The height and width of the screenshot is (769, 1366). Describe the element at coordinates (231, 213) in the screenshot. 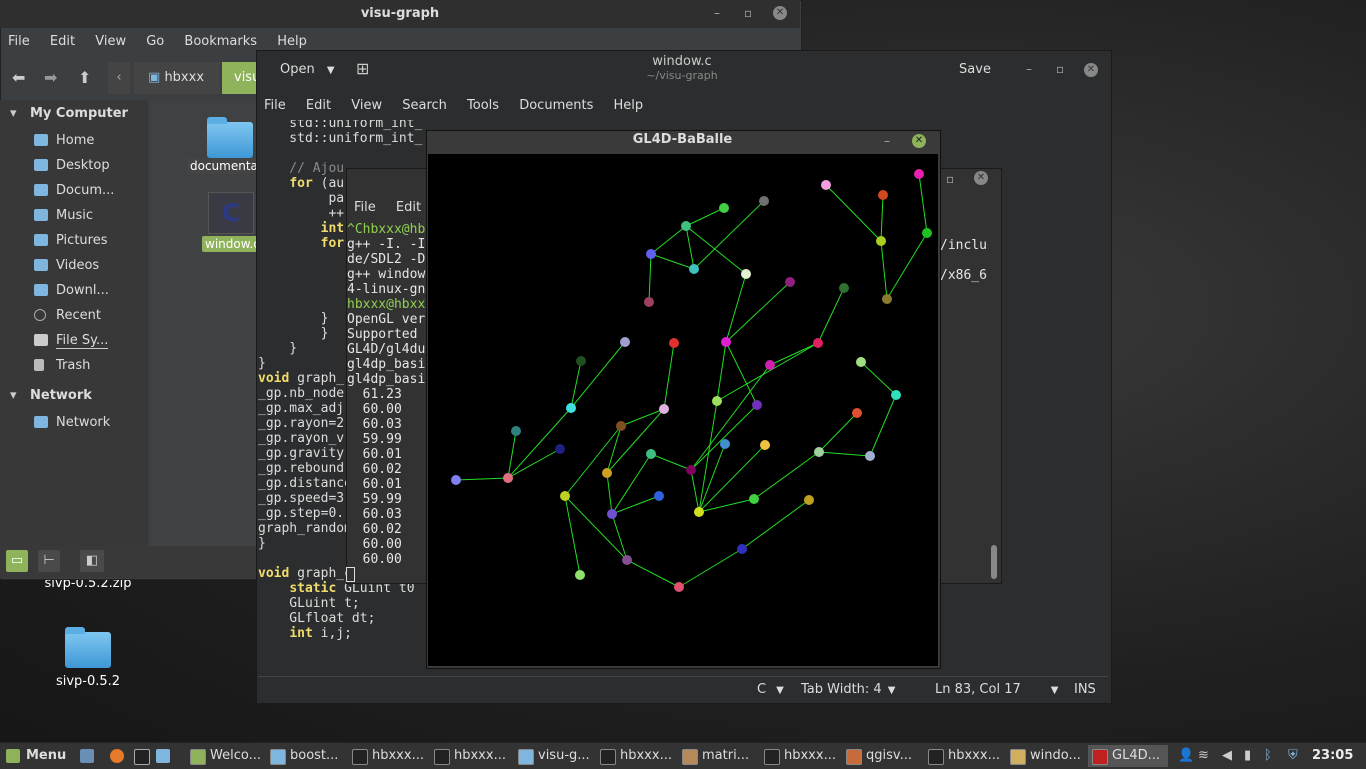

I see `c-file-icon: C` at that location.